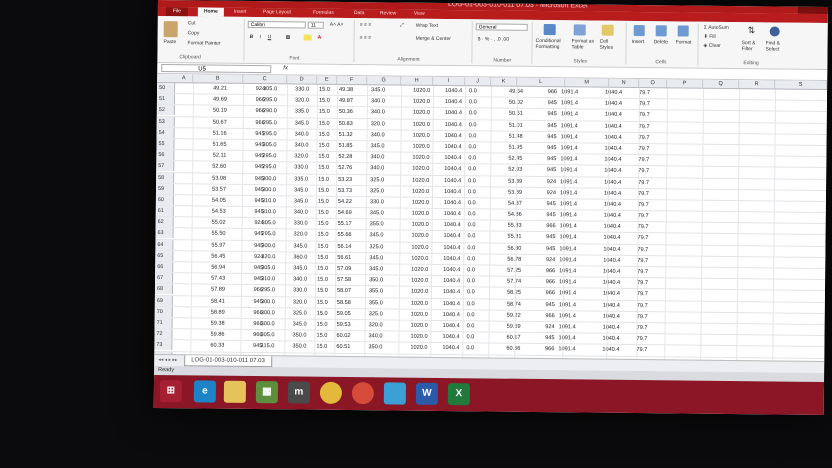 This screenshot has height=468, width=832. What do you see at coordinates (653, 83) in the screenshot?
I see `column-header-o: O` at bounding box center [653, 83].